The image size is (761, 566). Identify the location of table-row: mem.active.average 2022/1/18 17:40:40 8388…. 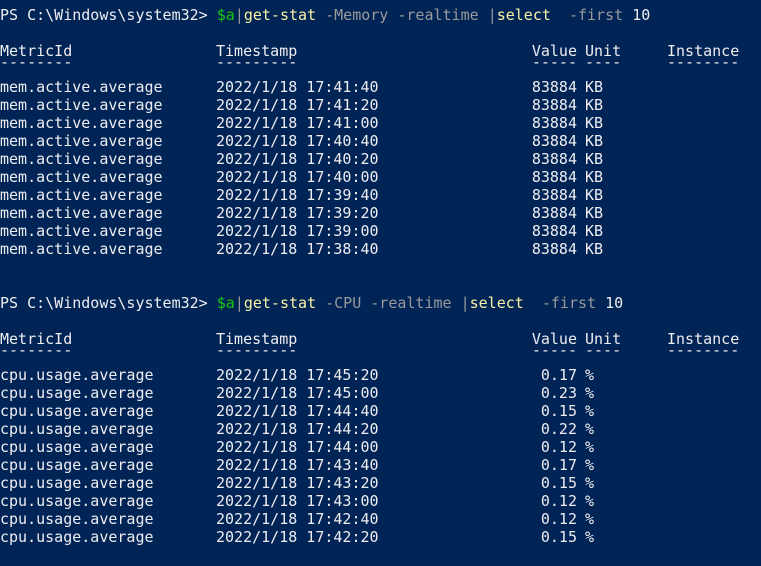
(380, 141).